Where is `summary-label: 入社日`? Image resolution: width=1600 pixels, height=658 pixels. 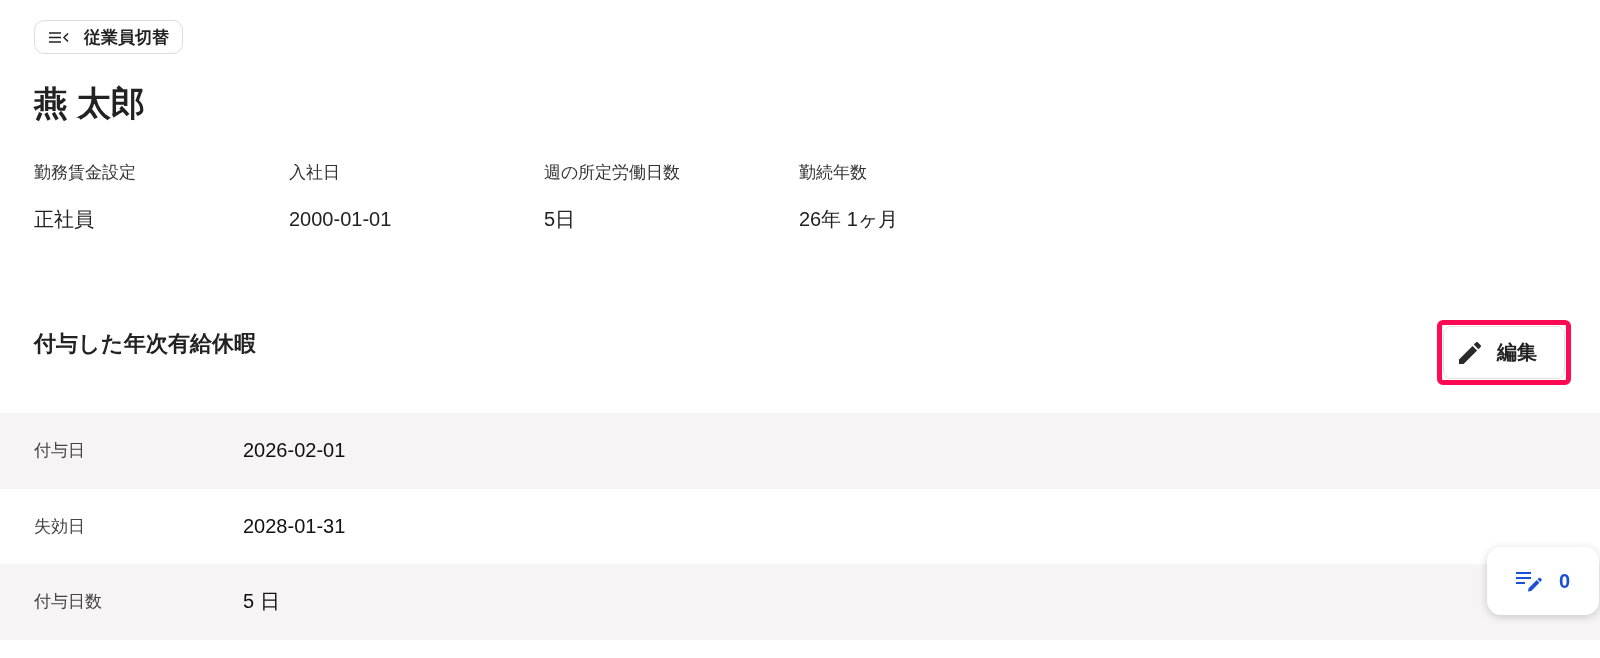
summary-label: 入社日 is located at coordinates (314, 173).